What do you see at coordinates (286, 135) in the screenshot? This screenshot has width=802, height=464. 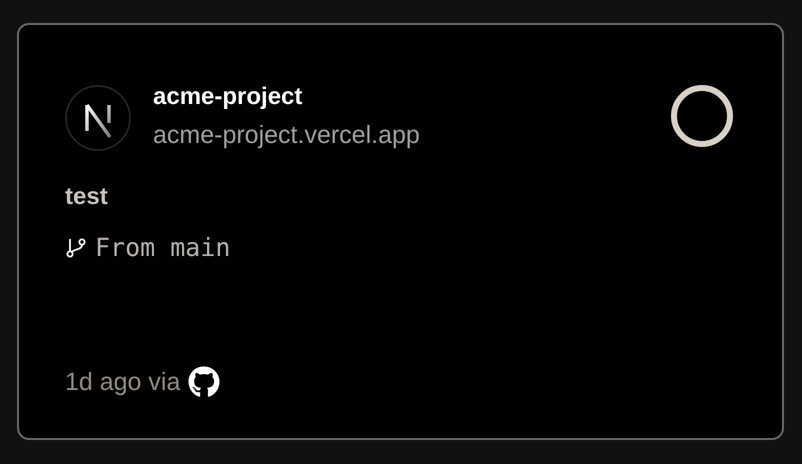 I see `project-url: acme-project.vercel.app` at bounding box center [286, 135].